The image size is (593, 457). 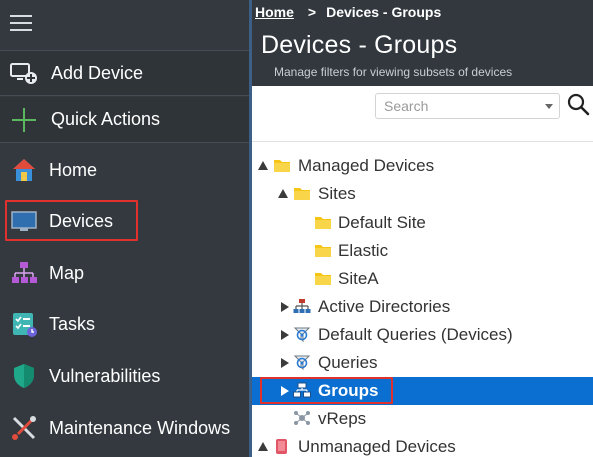 What do you see at coordinates (363, 250) in the screenshot?
I see `tree-node-label: Elastic` at bounding box center [363, 250].